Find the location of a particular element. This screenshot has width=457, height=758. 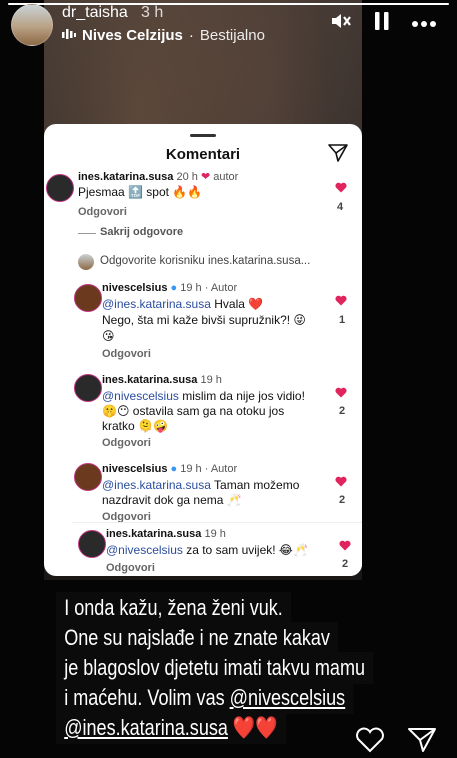

comment-meta: ines.katarina.susa 20 h ❤ autor is located at coordinates (158, 176).